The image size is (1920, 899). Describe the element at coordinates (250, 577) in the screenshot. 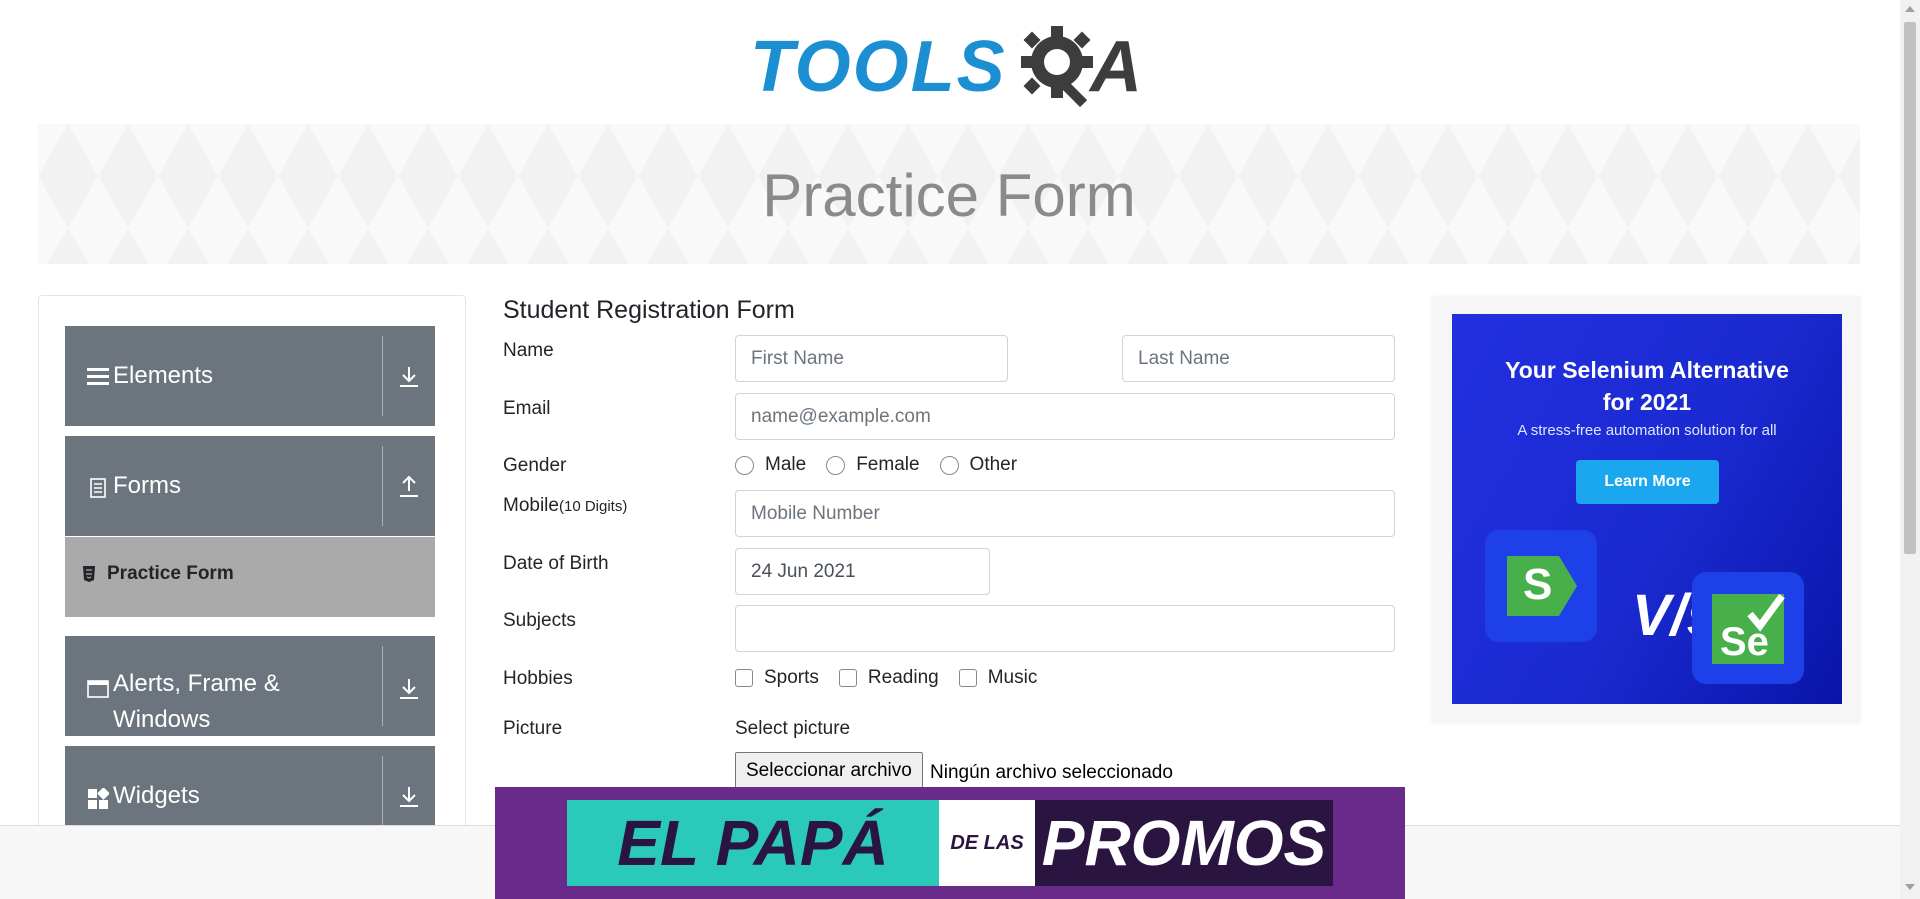

I see `sidebar-item-practice-form: Practice Form` at that location.